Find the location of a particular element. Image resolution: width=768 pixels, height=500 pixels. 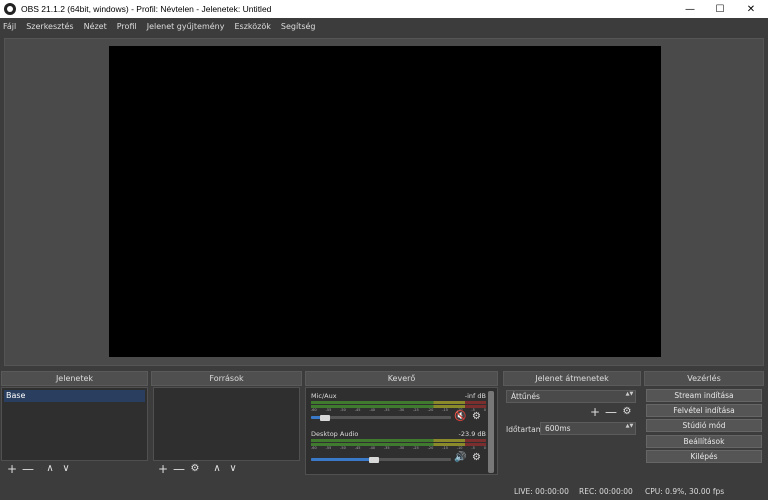

move-source-up-button: ∧ is located at coordinates (217, 469).